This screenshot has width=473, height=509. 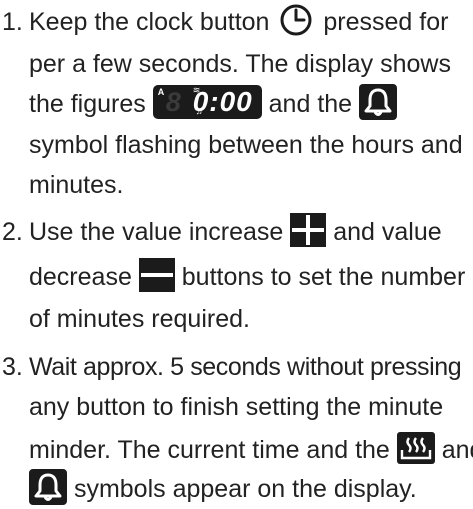 I want to click on step-1-line-1: Keep the clock button pressed for, so click(x=238, y=22).